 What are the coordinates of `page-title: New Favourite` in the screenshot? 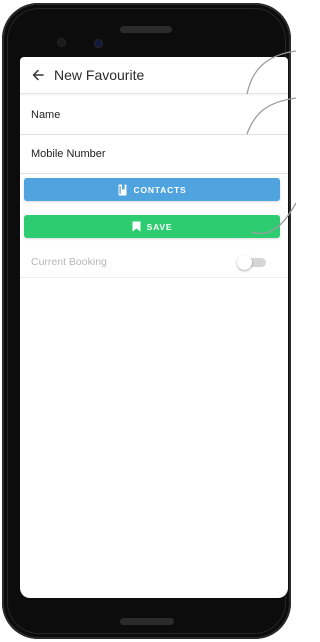 It's located at (99, 75).